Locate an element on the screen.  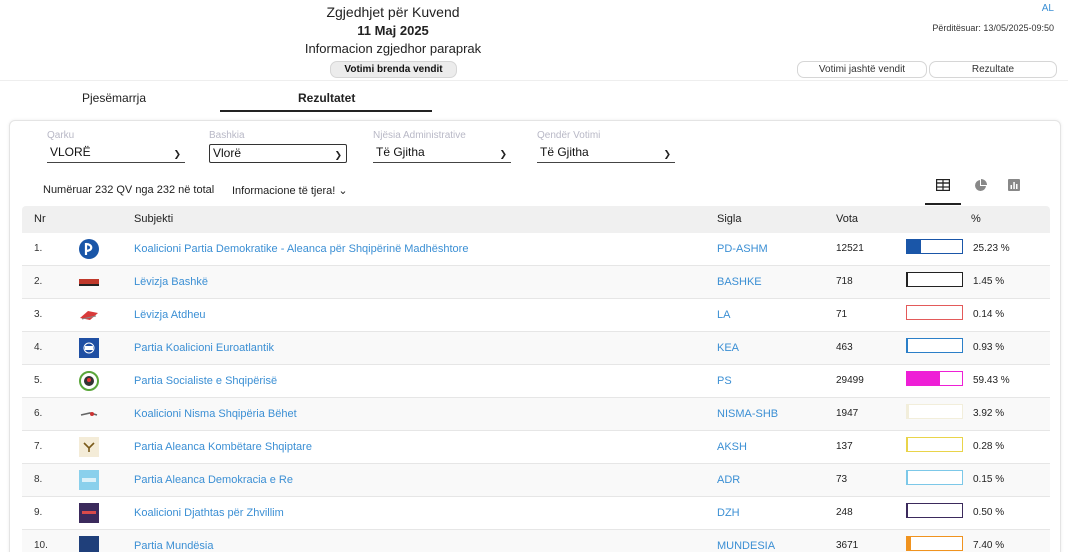
row-number: 8. is located at coordinates (38, 479).